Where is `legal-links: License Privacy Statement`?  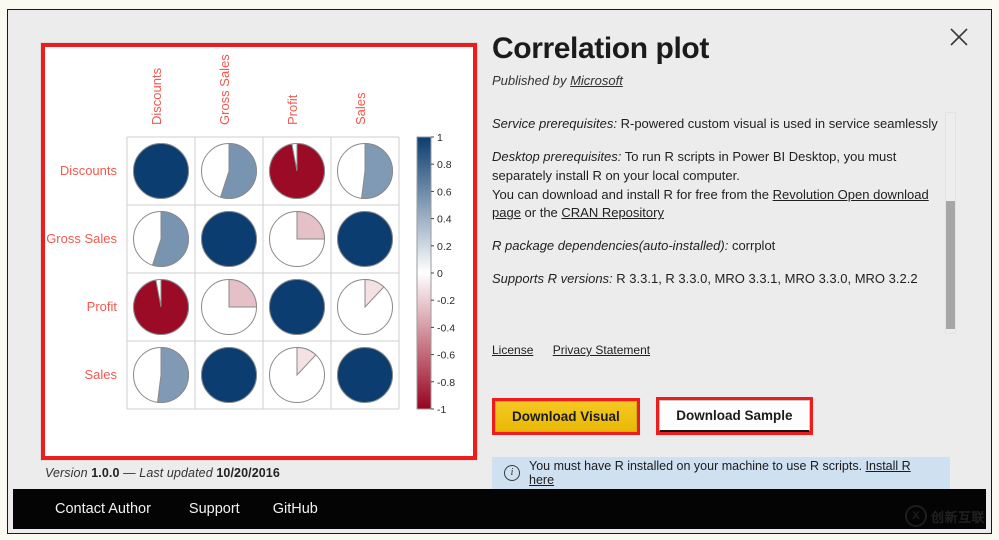 legal-links: License Privacy Statement is located at coordinates (579, 350).